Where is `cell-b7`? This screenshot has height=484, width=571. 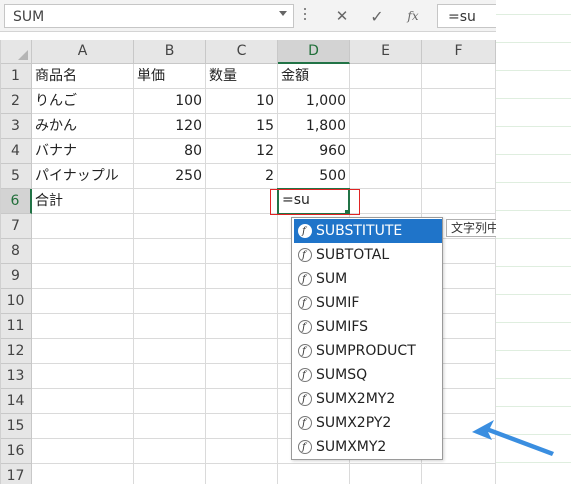
cell-b7 is located at coordinates (170, 226).